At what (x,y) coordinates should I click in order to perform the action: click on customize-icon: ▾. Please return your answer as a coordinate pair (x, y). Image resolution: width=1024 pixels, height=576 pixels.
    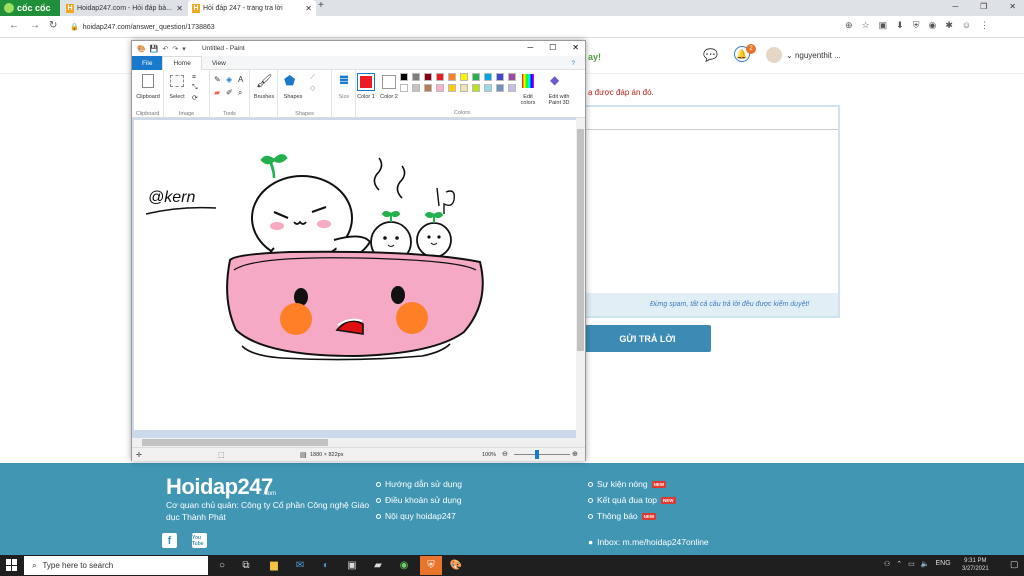
    Looking at the image, I should click on (184, 49).